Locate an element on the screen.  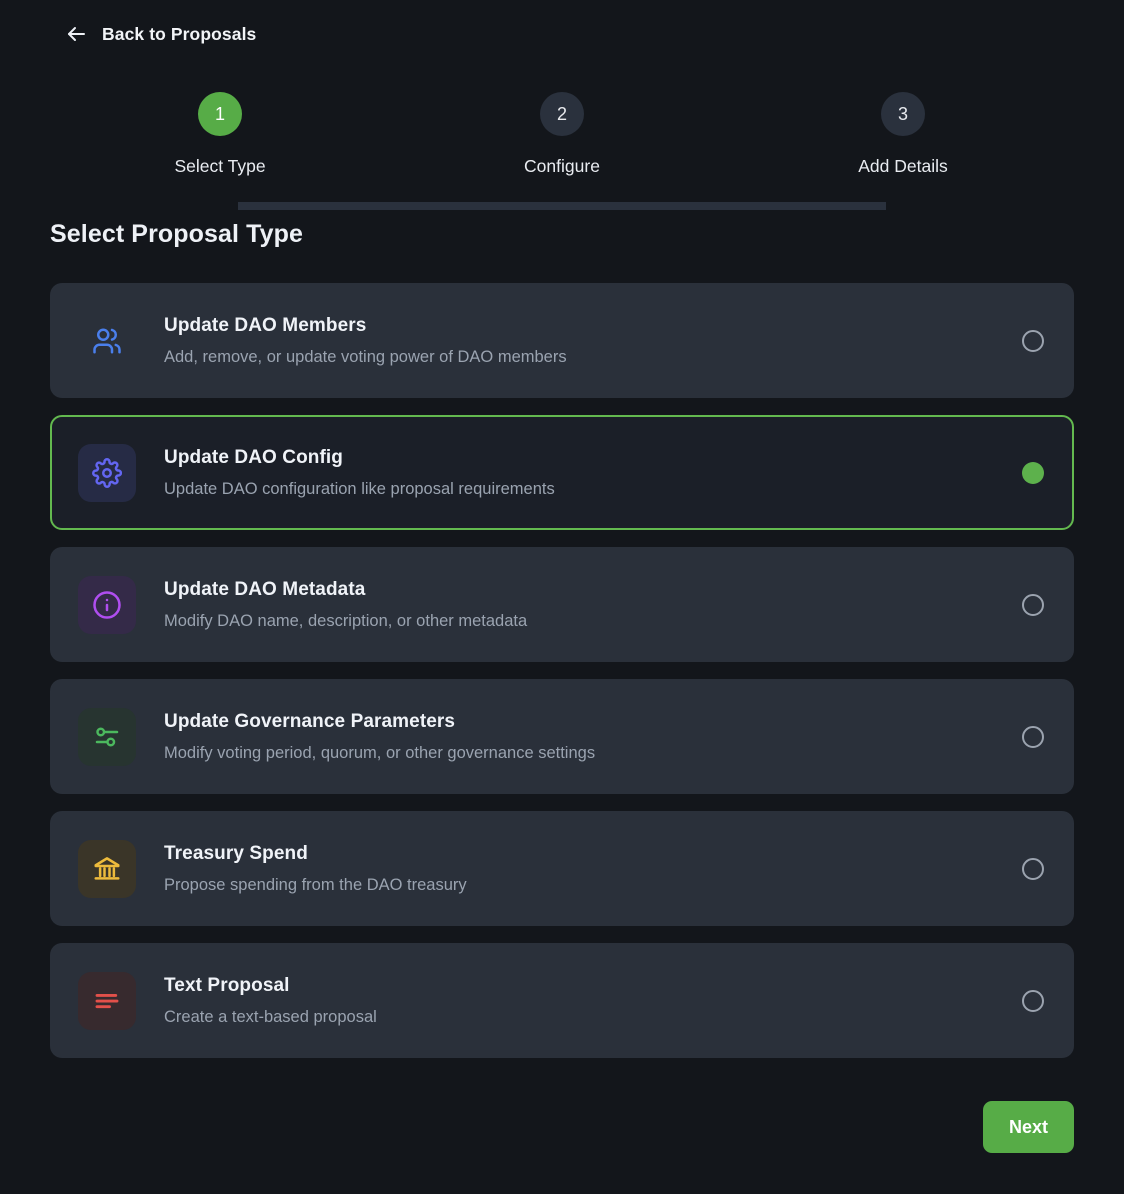
gear-icon-tile is located at coordinates (107, 472).